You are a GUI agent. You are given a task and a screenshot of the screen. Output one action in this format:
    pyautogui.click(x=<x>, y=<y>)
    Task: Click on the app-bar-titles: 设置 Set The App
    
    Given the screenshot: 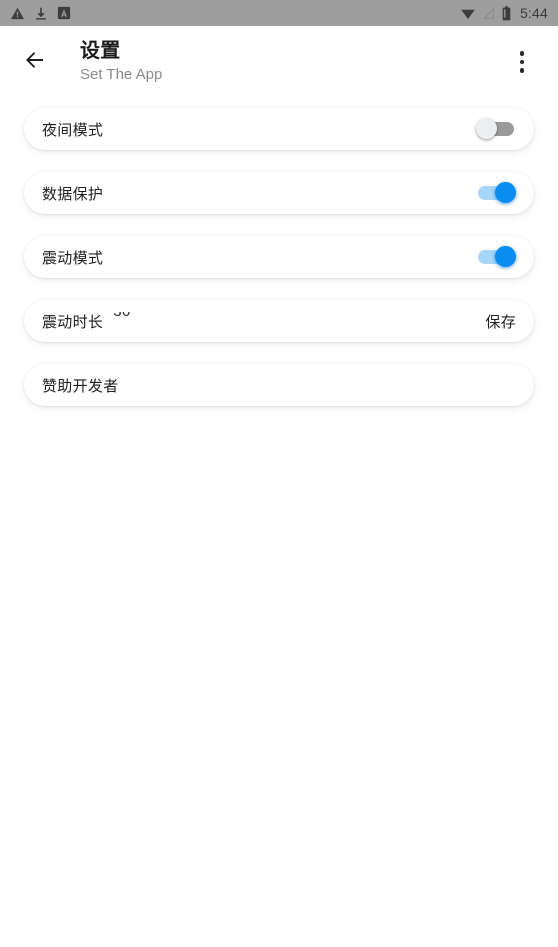 What is the action you would take?
    pyautogui.click(x=290, y=62)
    